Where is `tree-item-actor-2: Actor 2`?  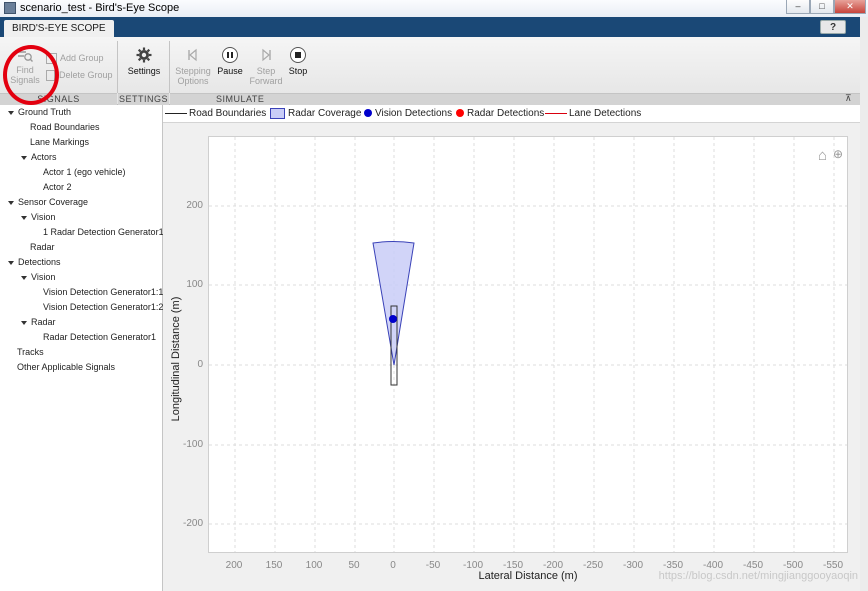
tree-item-actor-2: Actor 2 is located at coordinates (57, 187).